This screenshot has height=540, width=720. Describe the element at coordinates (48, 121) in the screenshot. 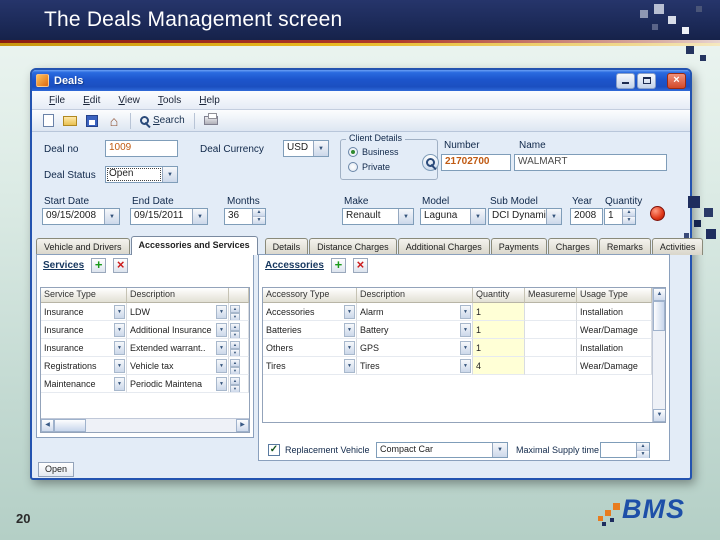

I see `new-document-button` at that location.